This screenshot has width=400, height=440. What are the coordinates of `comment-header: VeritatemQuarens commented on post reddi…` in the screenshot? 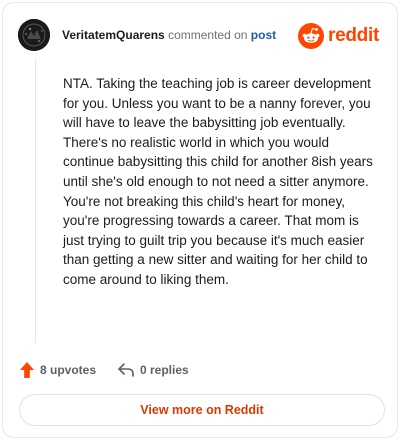 It's located at (199, 35).